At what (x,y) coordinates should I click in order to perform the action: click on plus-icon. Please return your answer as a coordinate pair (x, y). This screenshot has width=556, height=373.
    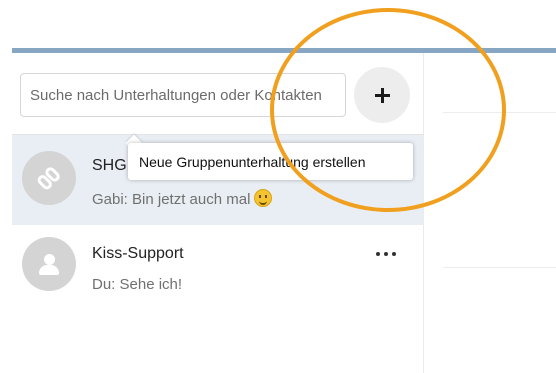
    Looking at the image, I should click on (382, 95).